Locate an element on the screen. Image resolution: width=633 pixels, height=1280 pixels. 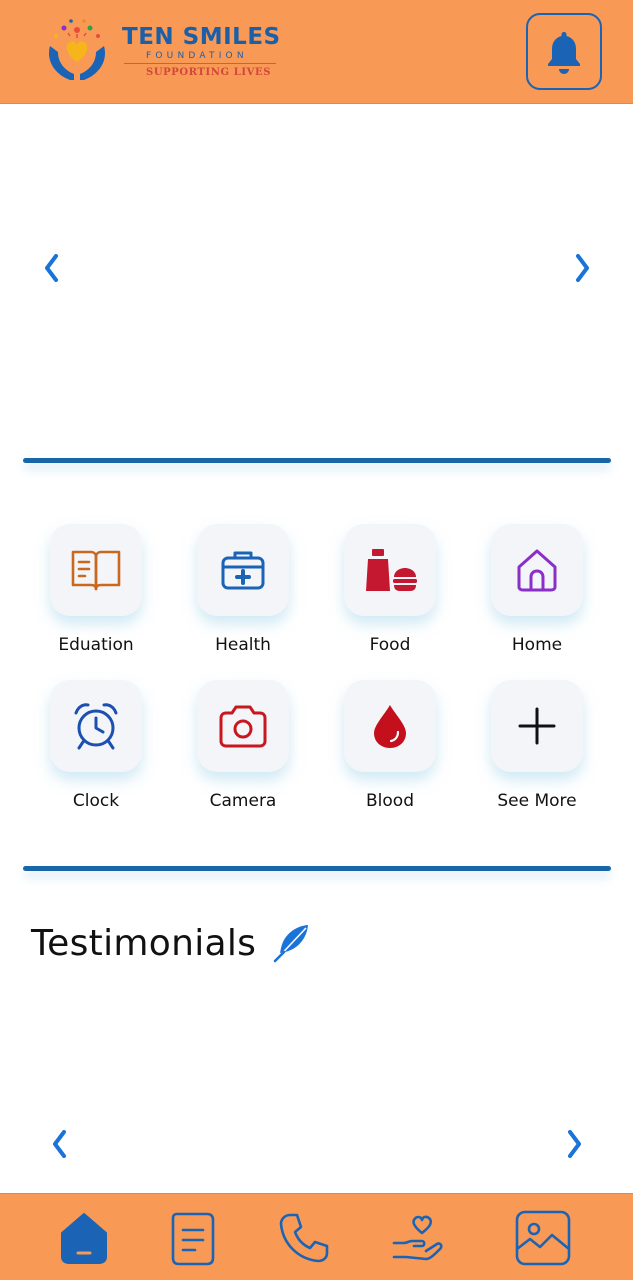
logo-subtitle: FOUNDATION is located at coordinates (197, 56).